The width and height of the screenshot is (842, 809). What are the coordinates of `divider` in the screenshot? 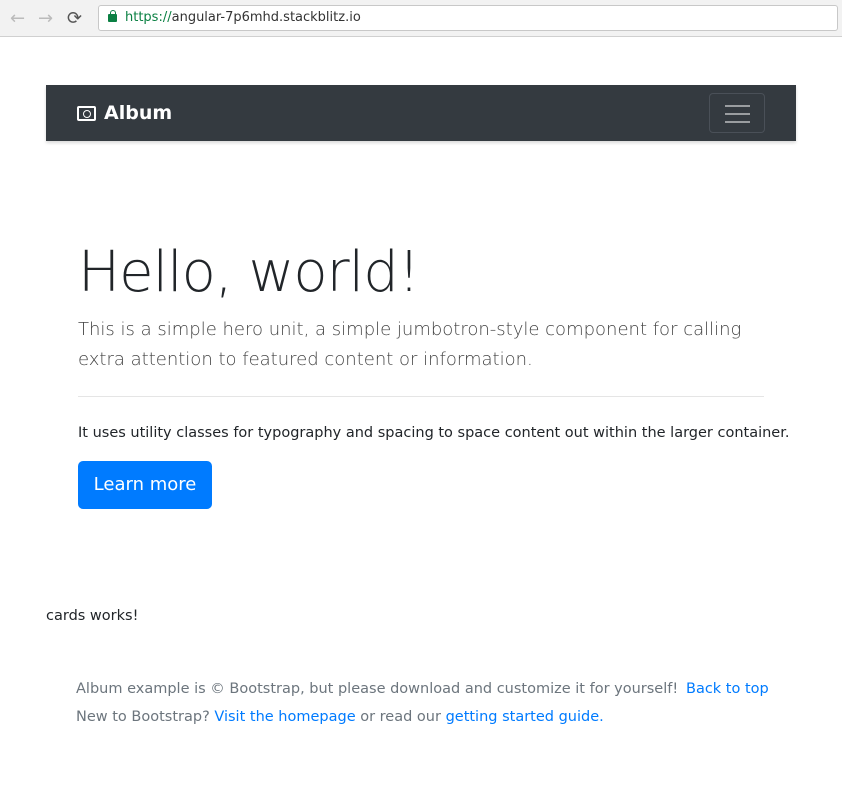 It's located at (421, 396).